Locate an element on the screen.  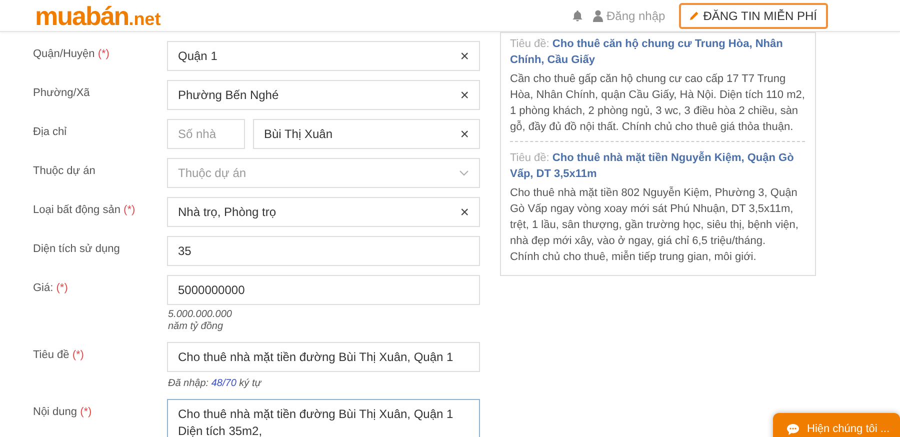
price-hint: năm tỷ đồng is located at coordinates (196, 327).